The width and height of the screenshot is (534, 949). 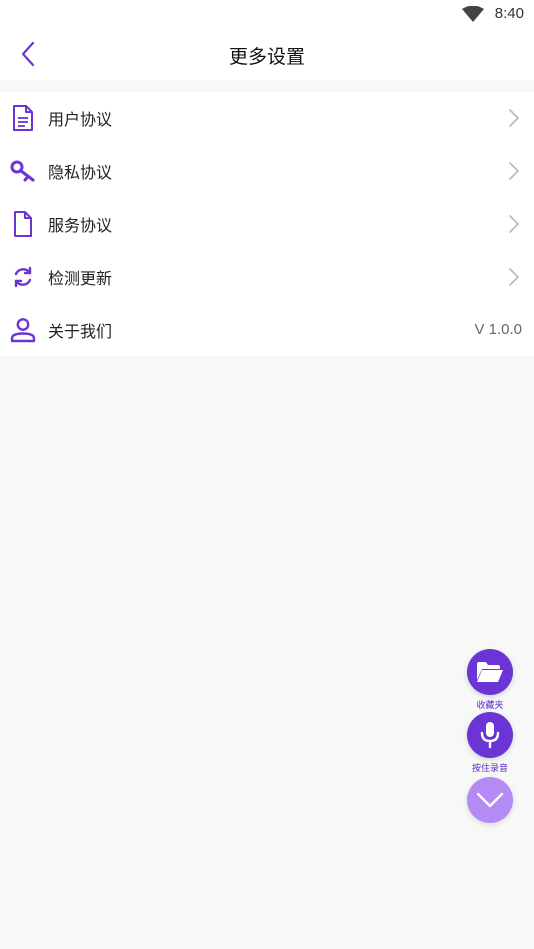 What do you see at coordinates (23, 171) in the screenshot?
I see `key-icon` at bounding box center [23, 171].